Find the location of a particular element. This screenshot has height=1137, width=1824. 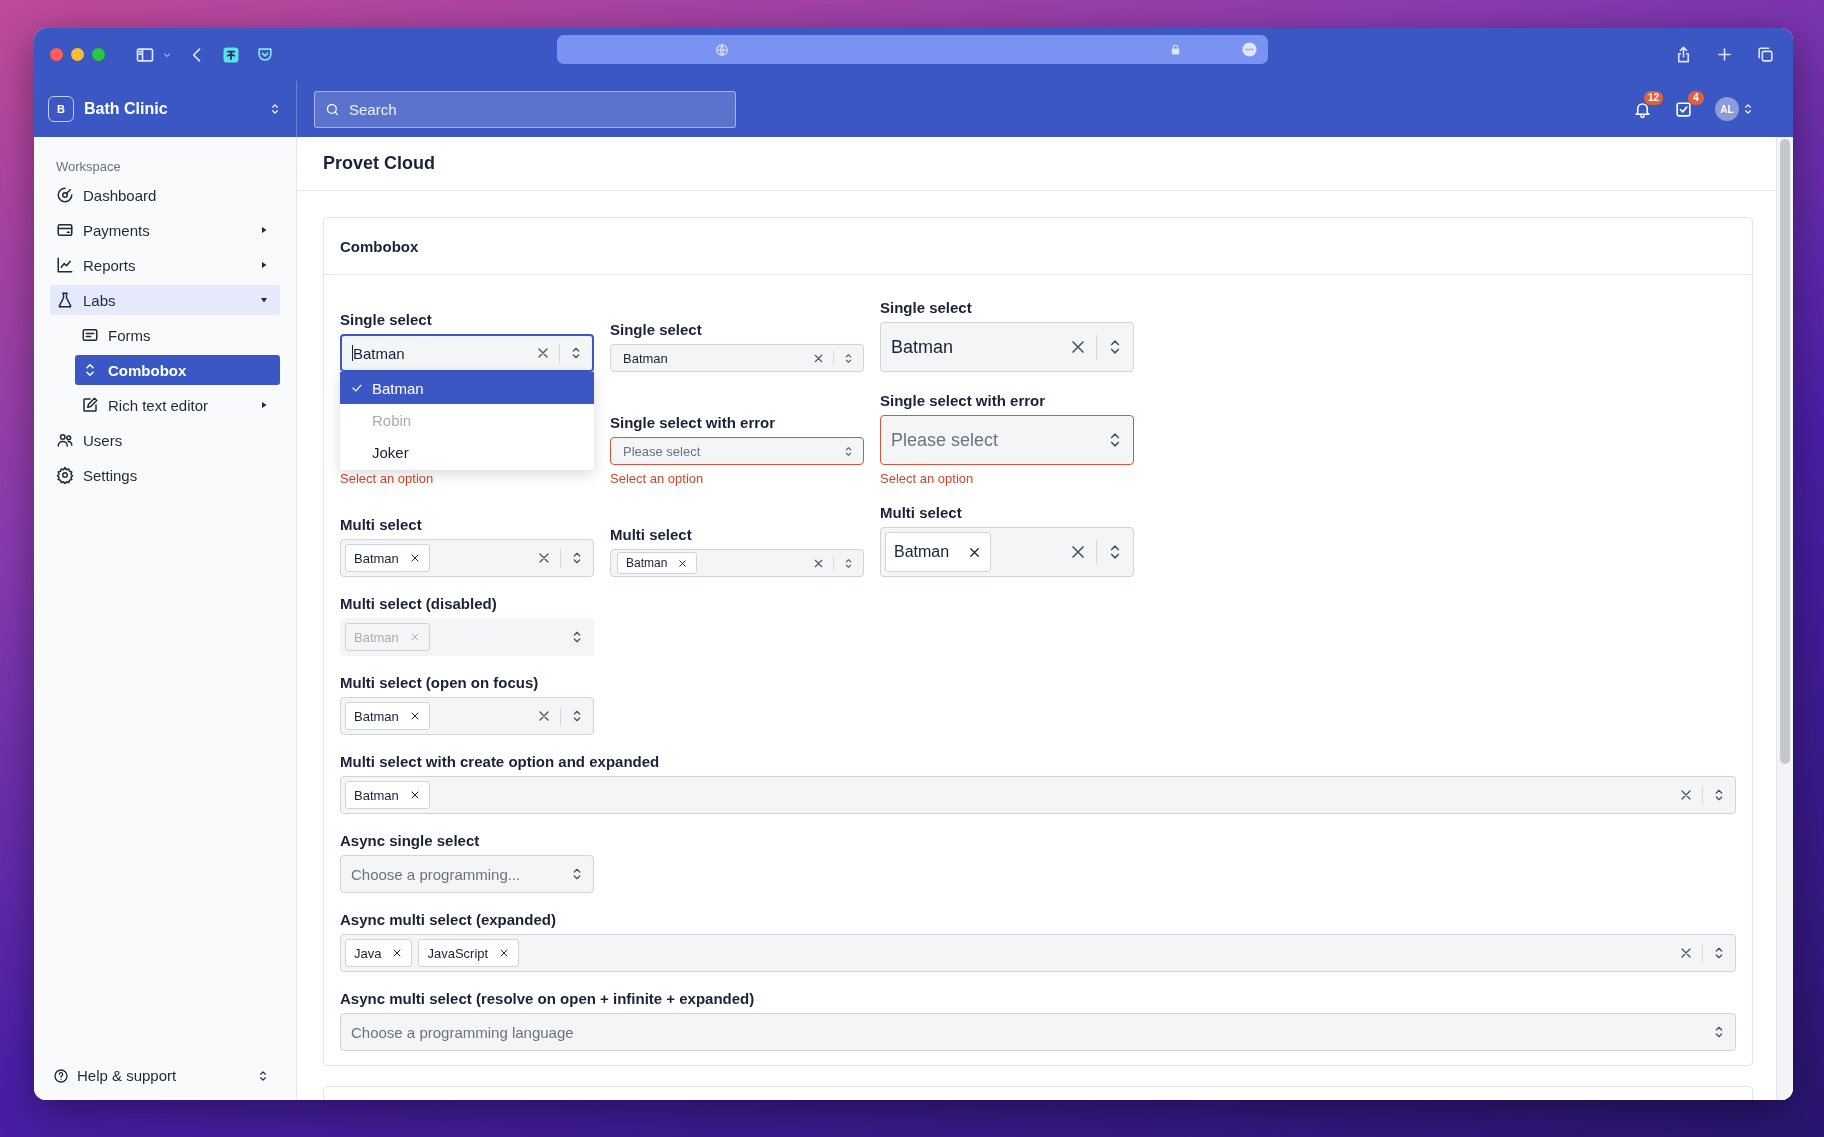

new-tab-icon is located at coordinates (1724, 54).